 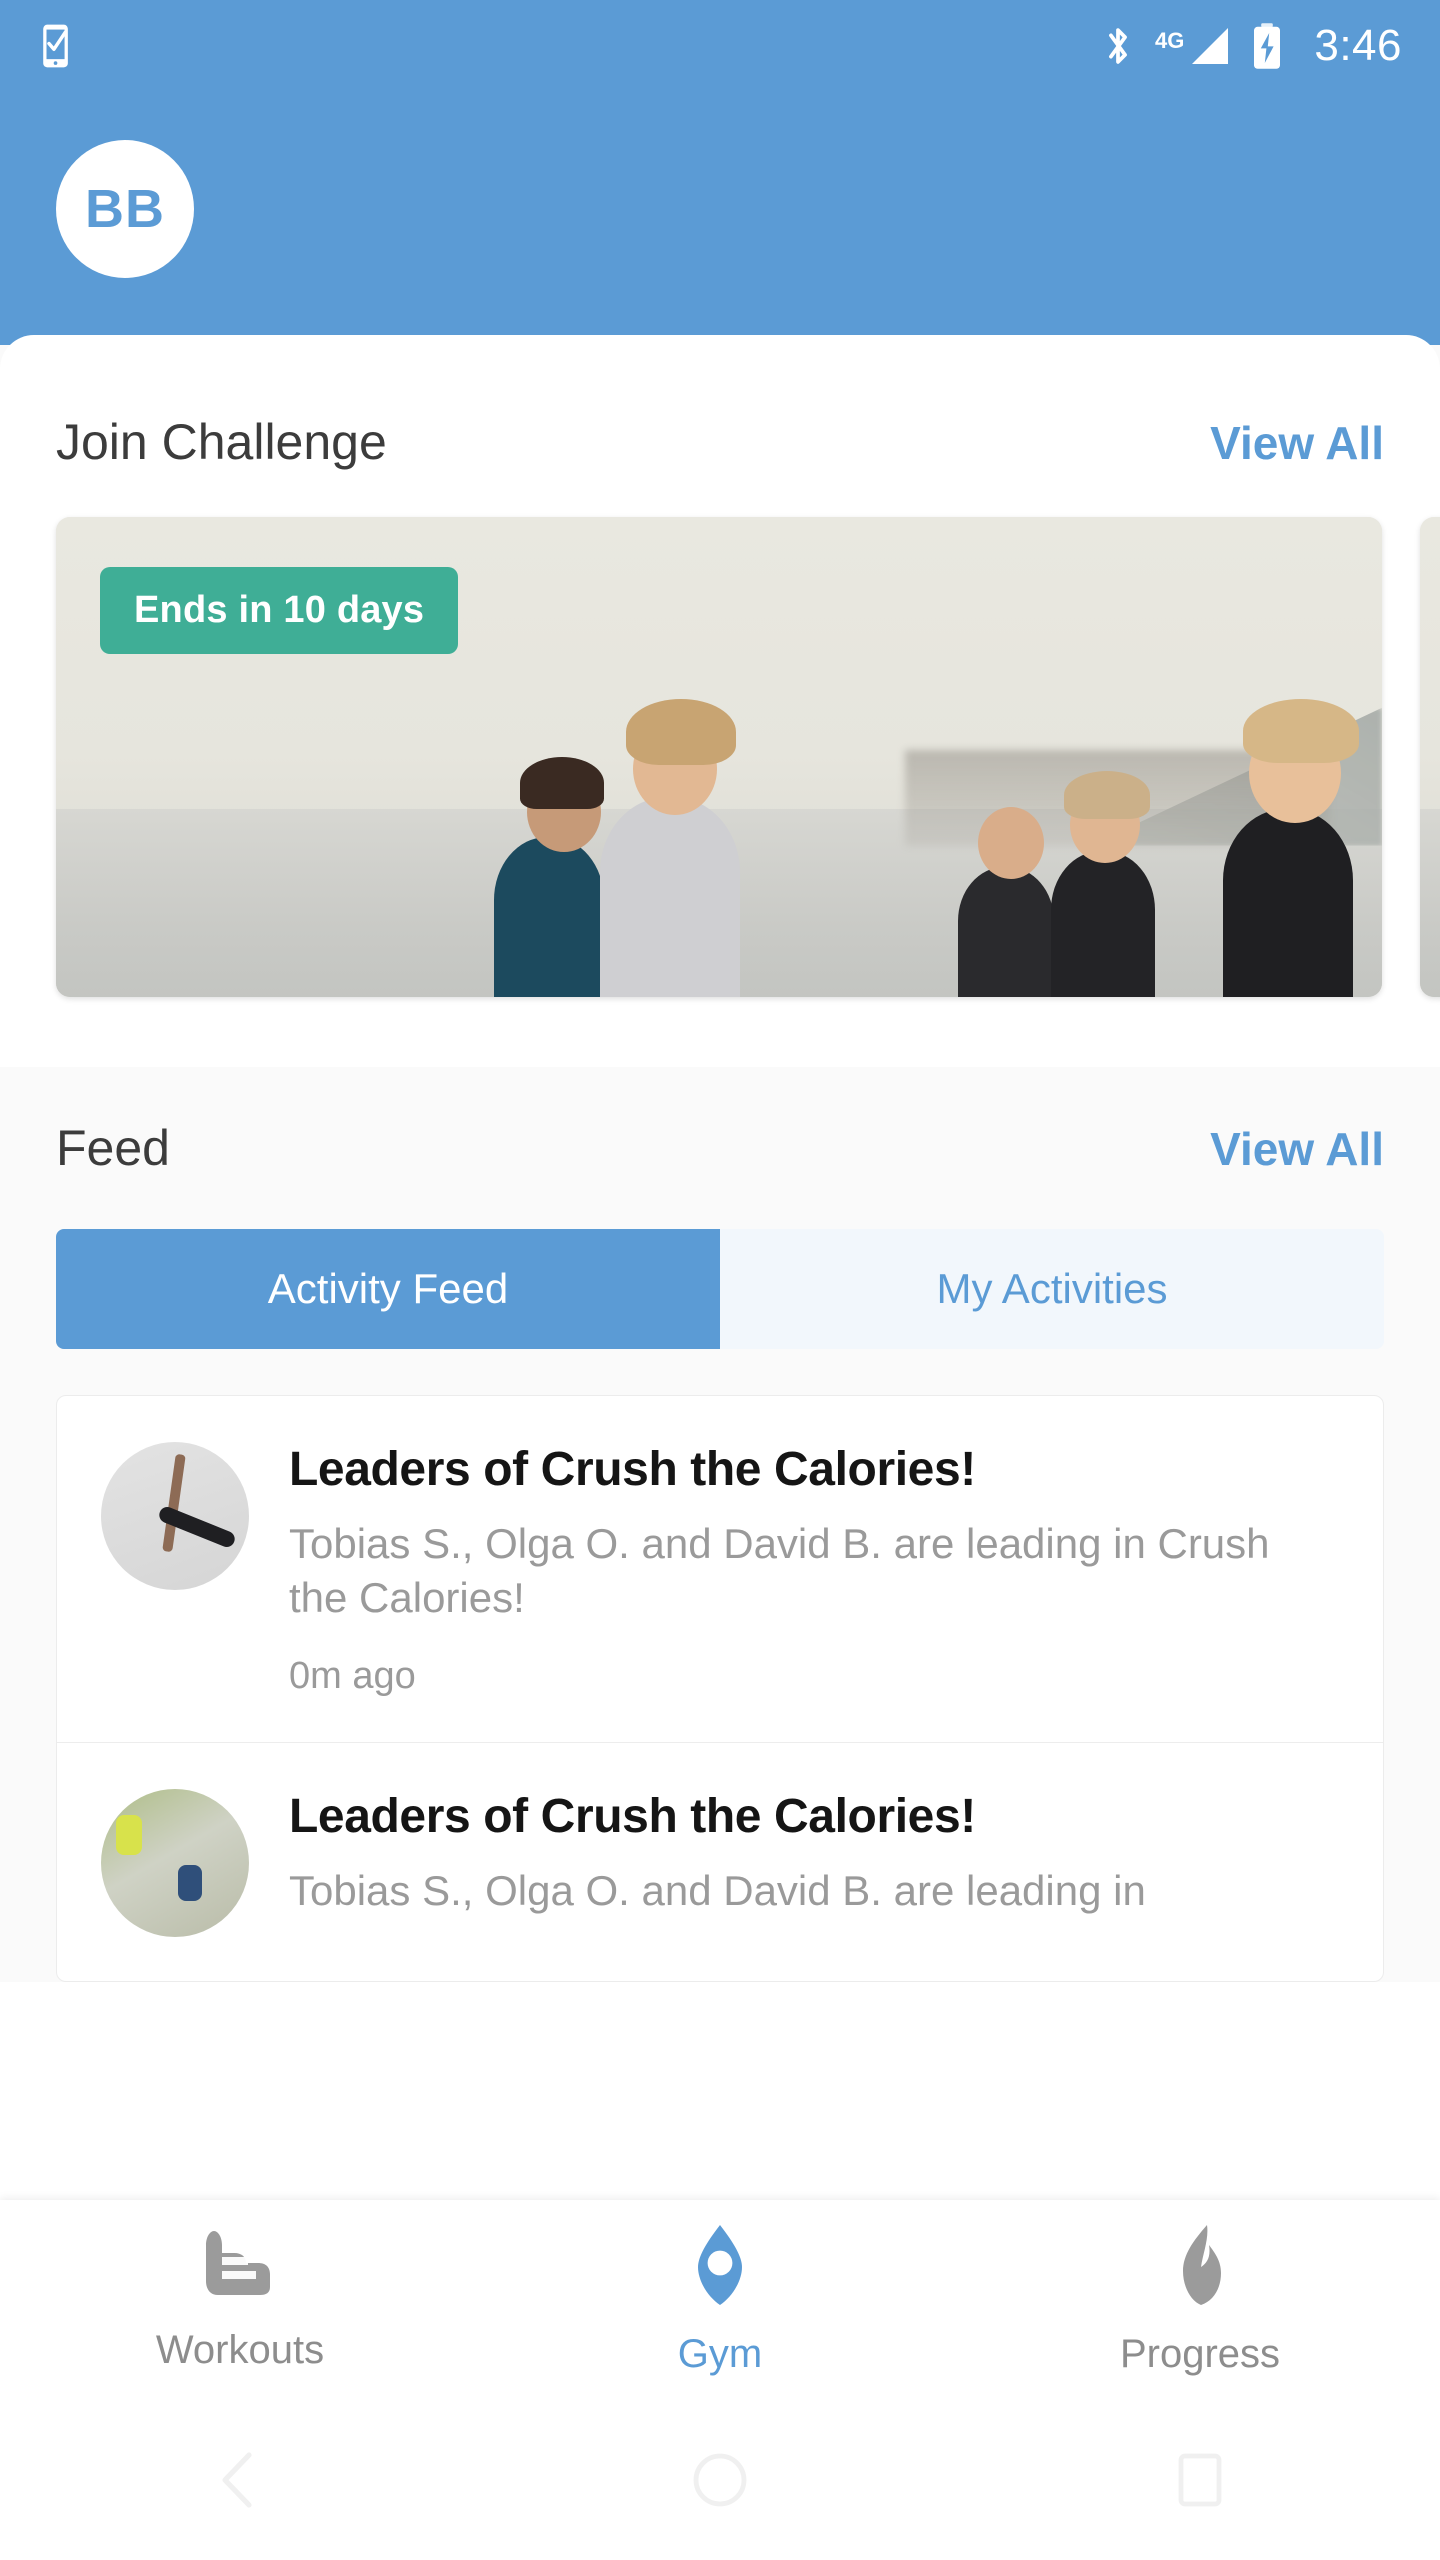 I want to click on challenge-view-all-link: View All, so click(x=1297, y=443).